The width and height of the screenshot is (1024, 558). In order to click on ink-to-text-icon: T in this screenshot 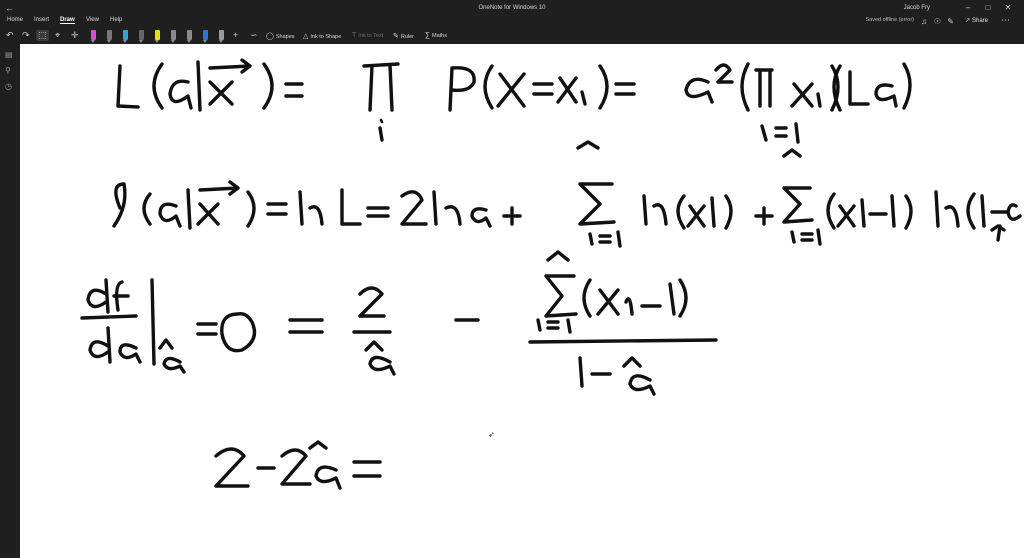, I will do `click(354, 35)`.